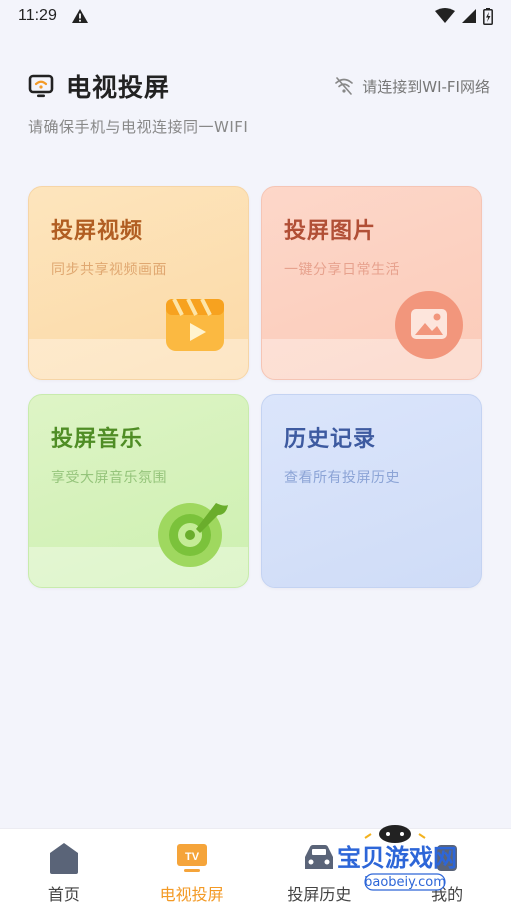 This screenshot has height=908, width=511. Describe the element at coordinates (195, 324) in the screenshot. I see `film-play-icon` at that location.